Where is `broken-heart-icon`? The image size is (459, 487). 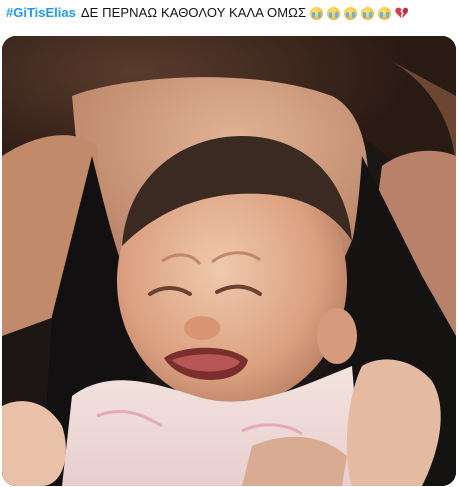 broken-heart-icon is located at coordinates (402, 13).